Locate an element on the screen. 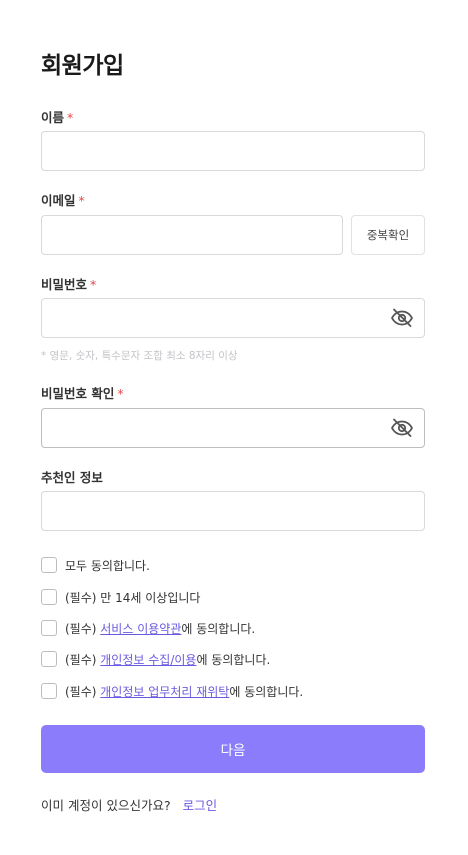 This screenshot has width=468, height=855. referral-input is located at coordinates (233, 511).